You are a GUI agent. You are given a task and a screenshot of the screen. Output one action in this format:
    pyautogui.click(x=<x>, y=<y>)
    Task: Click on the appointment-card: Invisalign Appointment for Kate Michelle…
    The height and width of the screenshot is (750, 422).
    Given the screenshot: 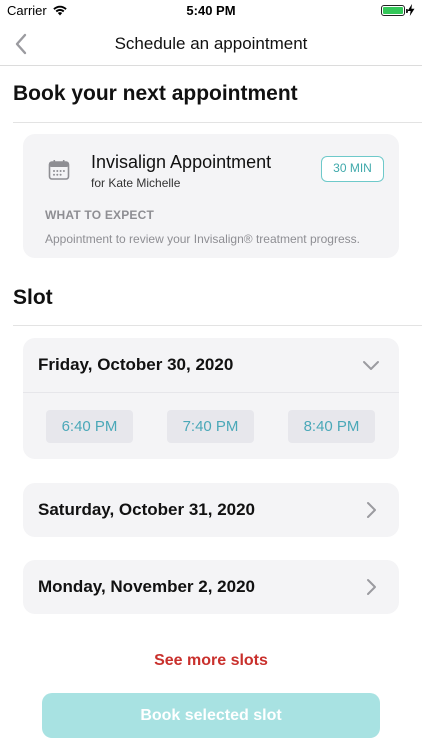 What is the action you would take?
    pyautogui.click(x=211, y=196)
    